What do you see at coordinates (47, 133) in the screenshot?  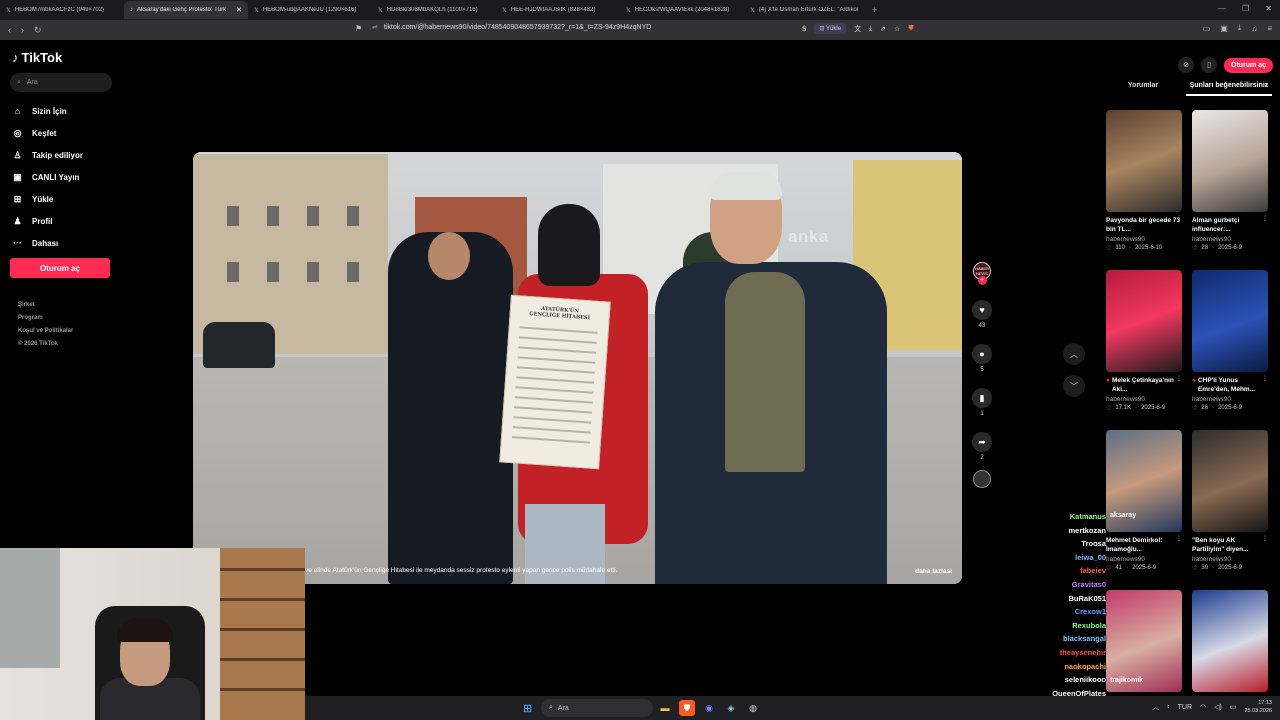 I see `sidebar-item: ◎ Keşfet` at bounding box center [47, 133].